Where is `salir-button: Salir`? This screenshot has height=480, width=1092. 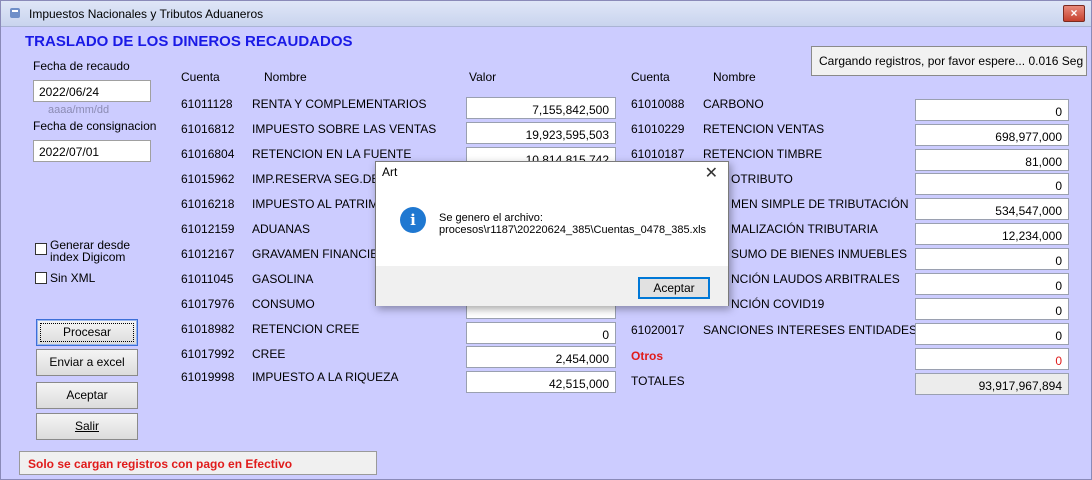 salir-button: Salir is located at coordinates (87, 426).